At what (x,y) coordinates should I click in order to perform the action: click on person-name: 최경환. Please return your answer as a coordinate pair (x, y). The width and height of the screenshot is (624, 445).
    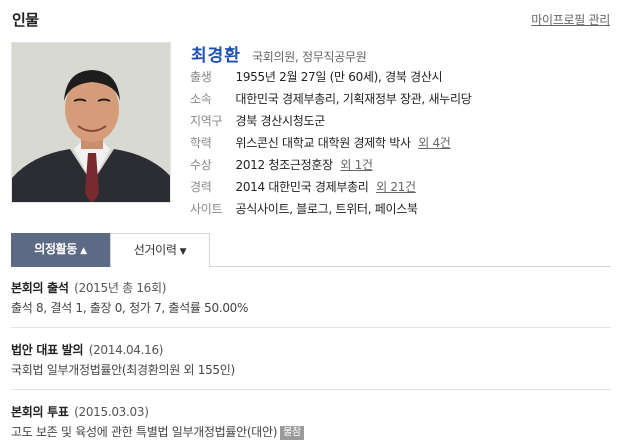
    Looking at the image, I should click on (216, 56).